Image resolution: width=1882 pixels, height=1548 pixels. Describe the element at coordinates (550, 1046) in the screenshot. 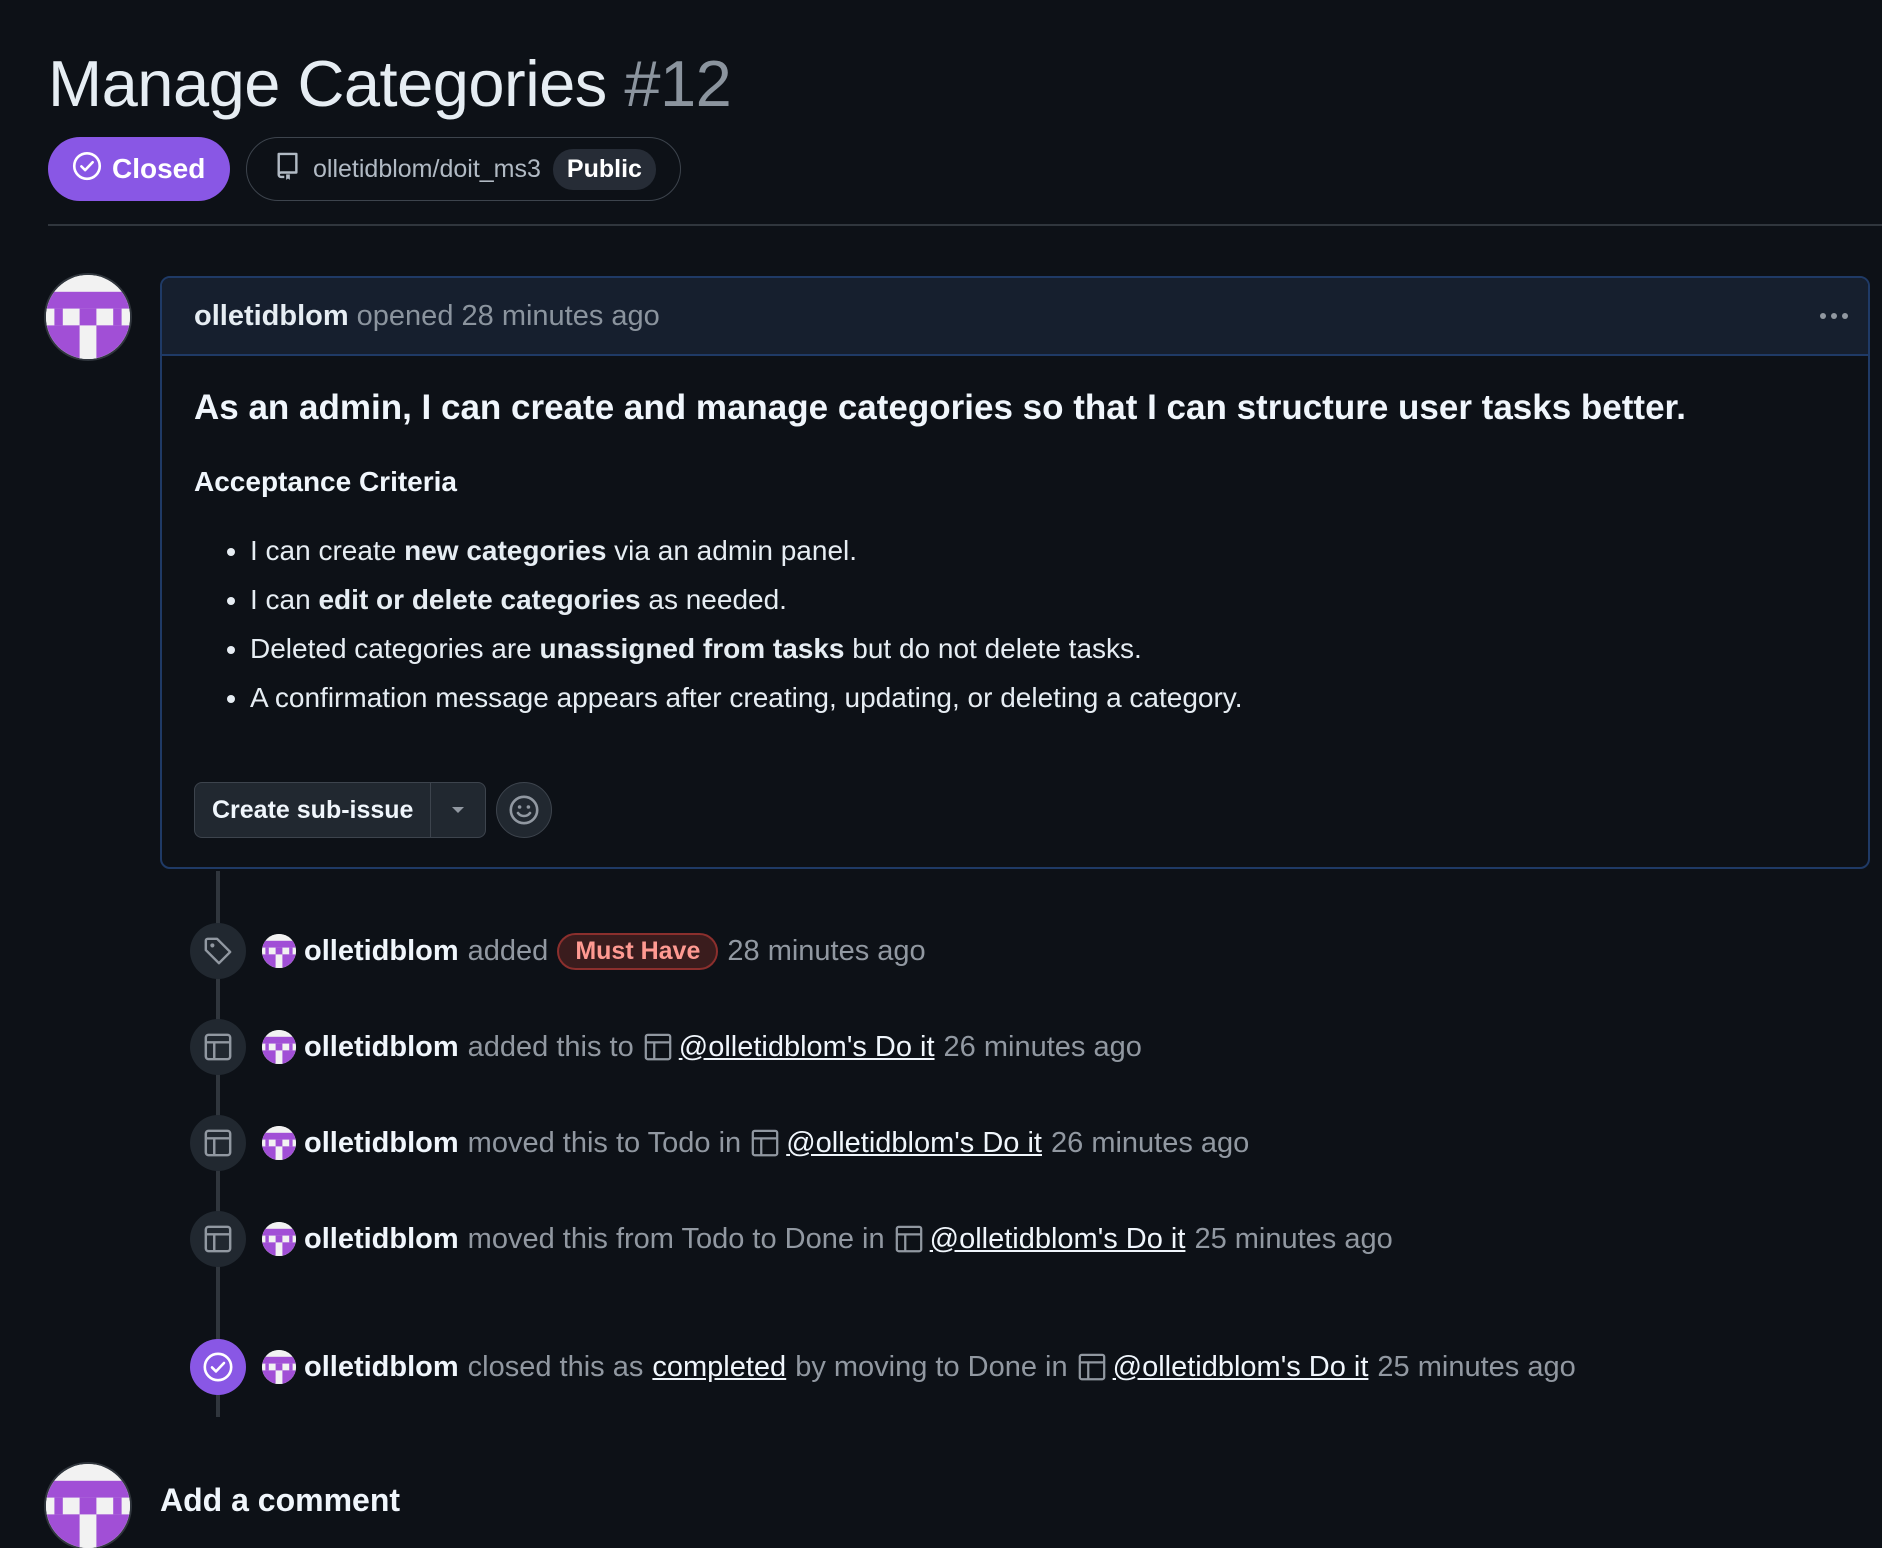

I see `event-action: added this to` at that location.